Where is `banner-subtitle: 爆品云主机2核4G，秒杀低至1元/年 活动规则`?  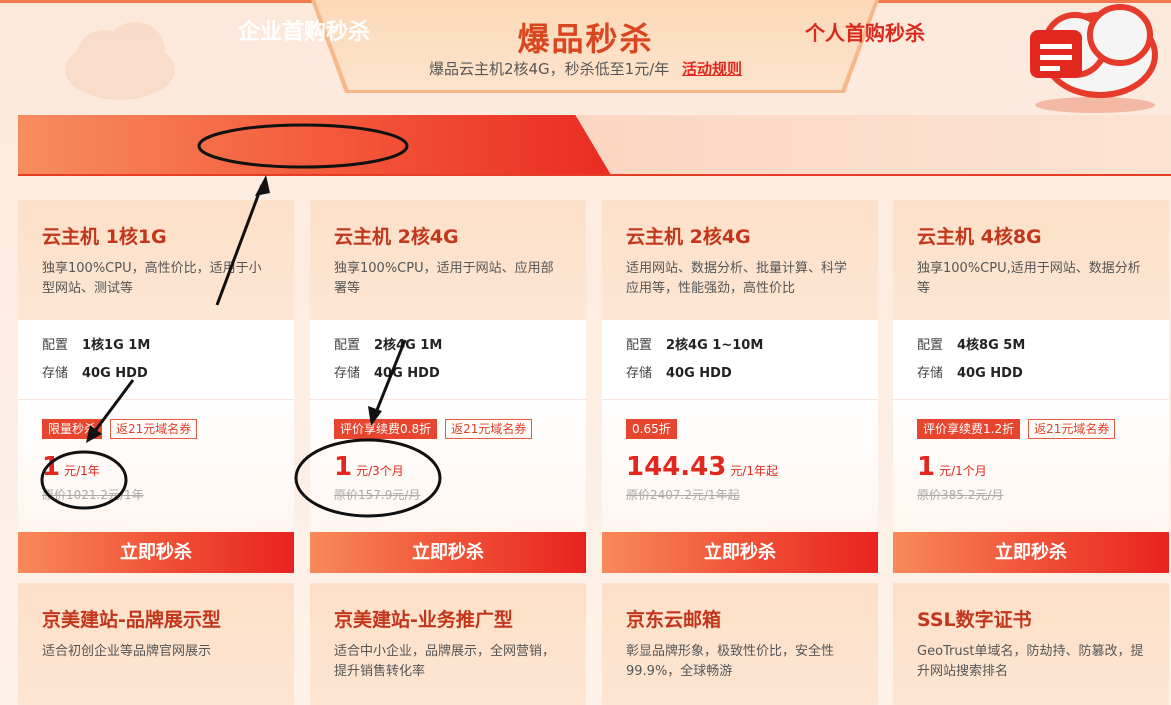
banner-subtitle: 爆品云主机2核4G，秒杀低至1元/年 活动规则 is located at coordinates (585, 68).